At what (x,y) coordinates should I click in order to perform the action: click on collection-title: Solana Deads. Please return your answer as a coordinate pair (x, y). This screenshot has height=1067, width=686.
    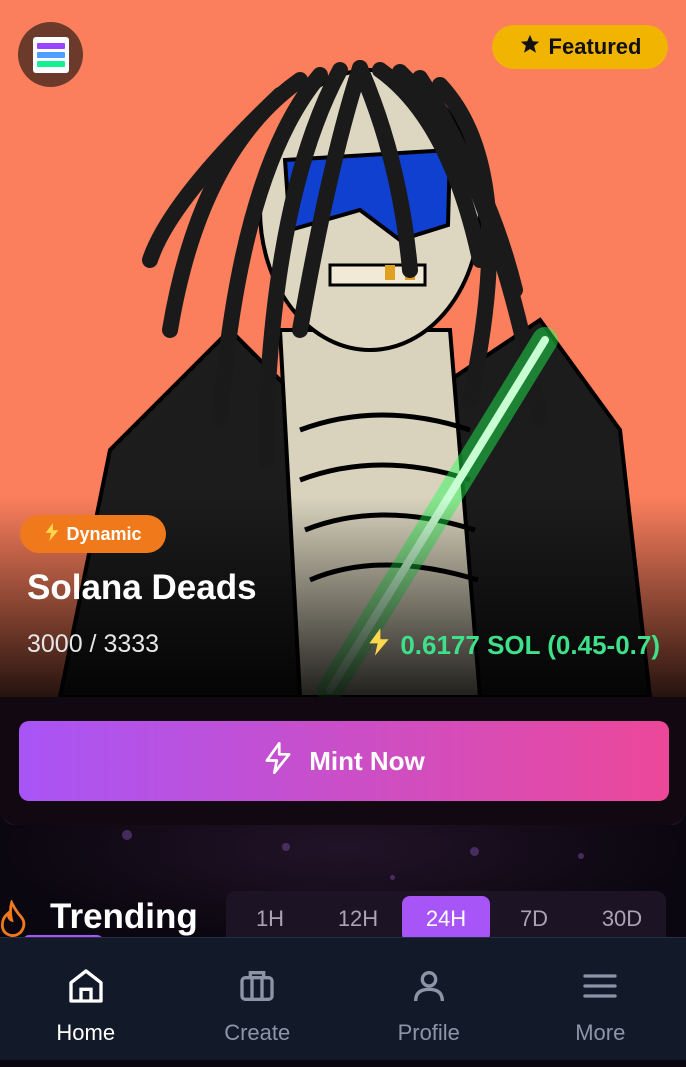
    Looking at the image, I should click on (142, 587).